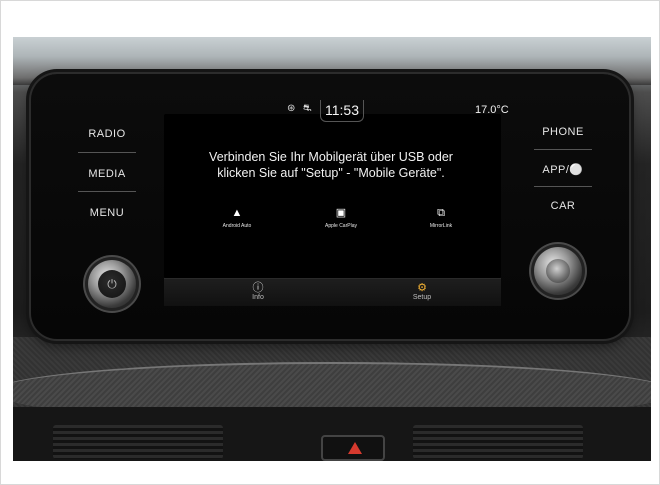  I want to click on android-auto-label: Android Auto, so click(237, 226).